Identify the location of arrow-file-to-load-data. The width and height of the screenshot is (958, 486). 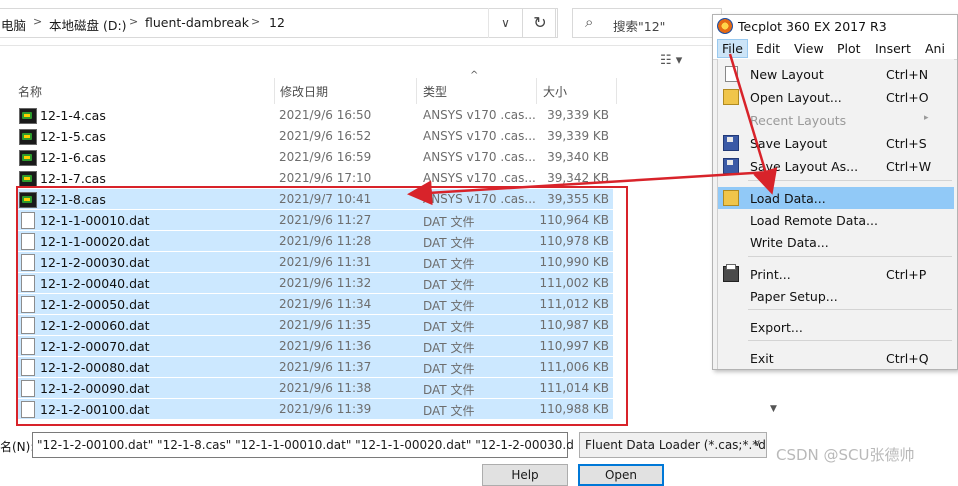
(753, 124).